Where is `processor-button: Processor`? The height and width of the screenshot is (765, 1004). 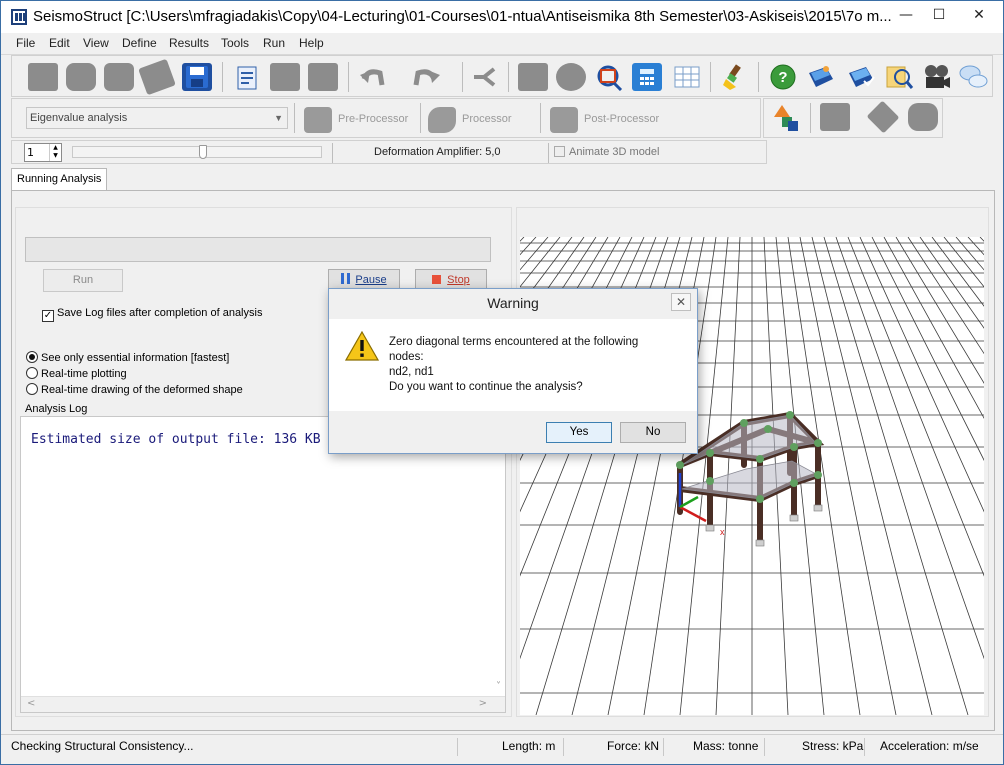 processor-button: Processor is located at coordinates (483, 119).